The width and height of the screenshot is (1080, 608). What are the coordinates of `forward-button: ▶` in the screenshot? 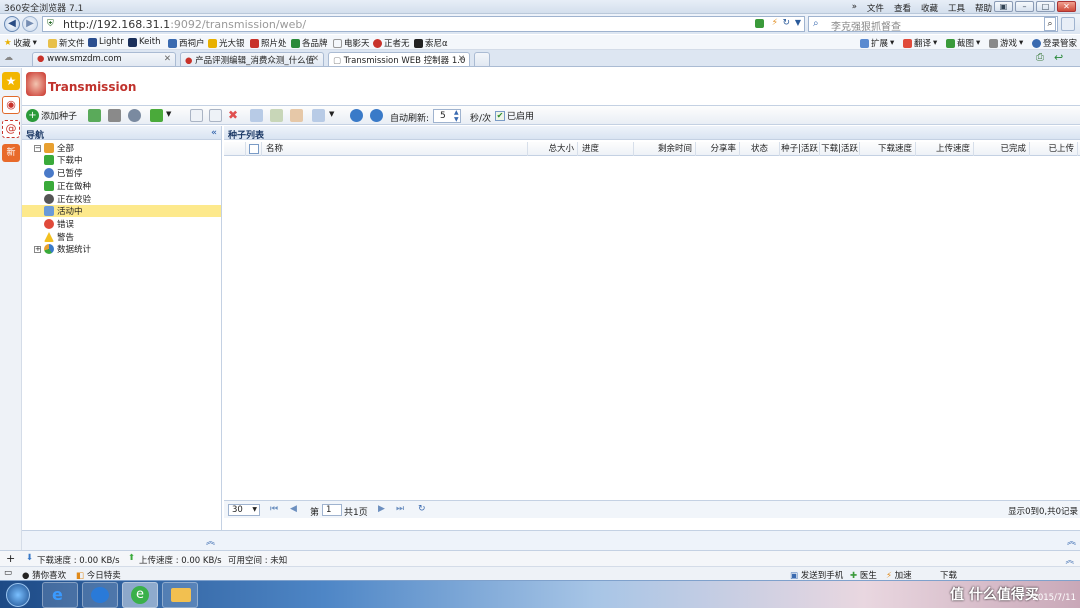 It's located at (30, 24).